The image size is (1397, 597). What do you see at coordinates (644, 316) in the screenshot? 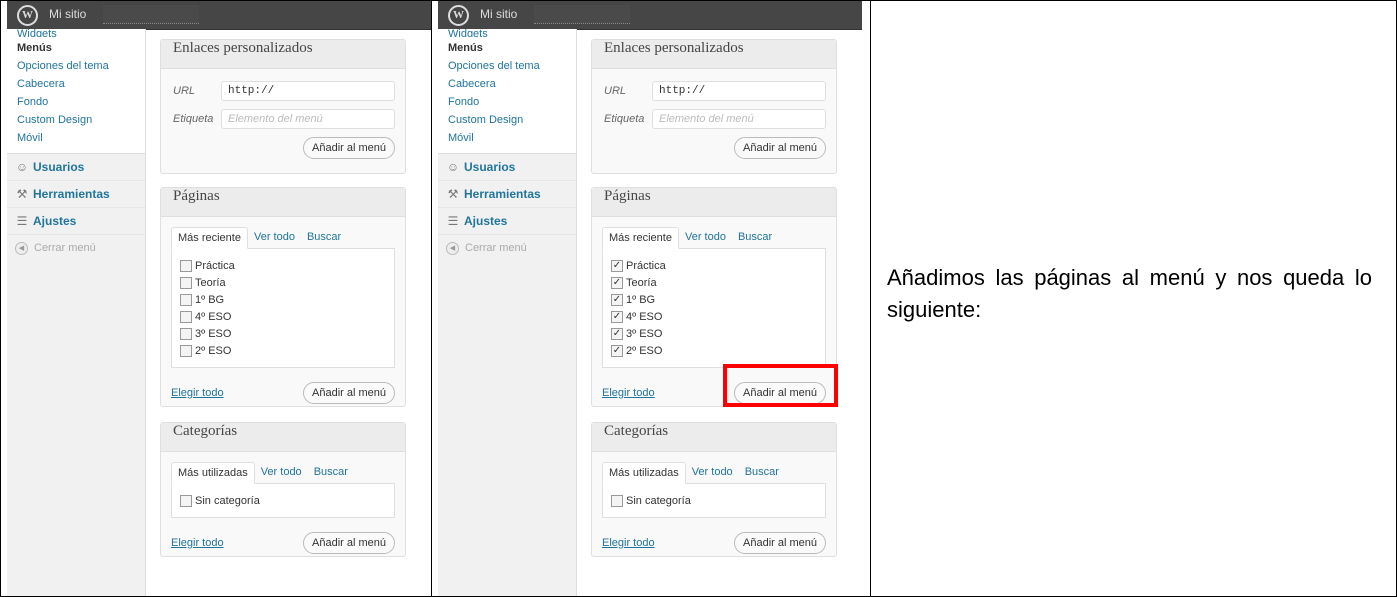
I see `page-label: 4º ESO` at bounding box center [644, 316].